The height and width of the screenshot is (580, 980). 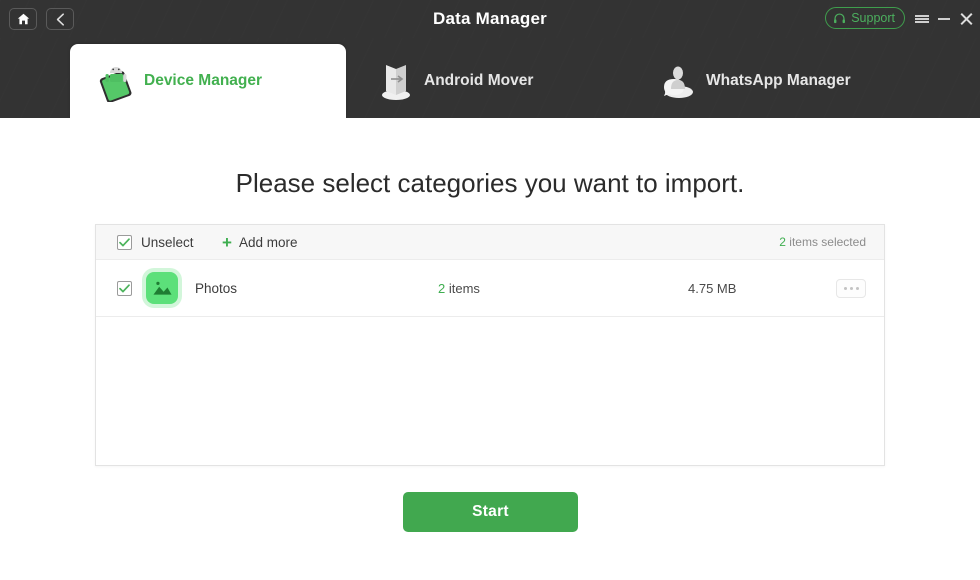 I want to click on folder-transfer-icon, so click(x=396, y=81).